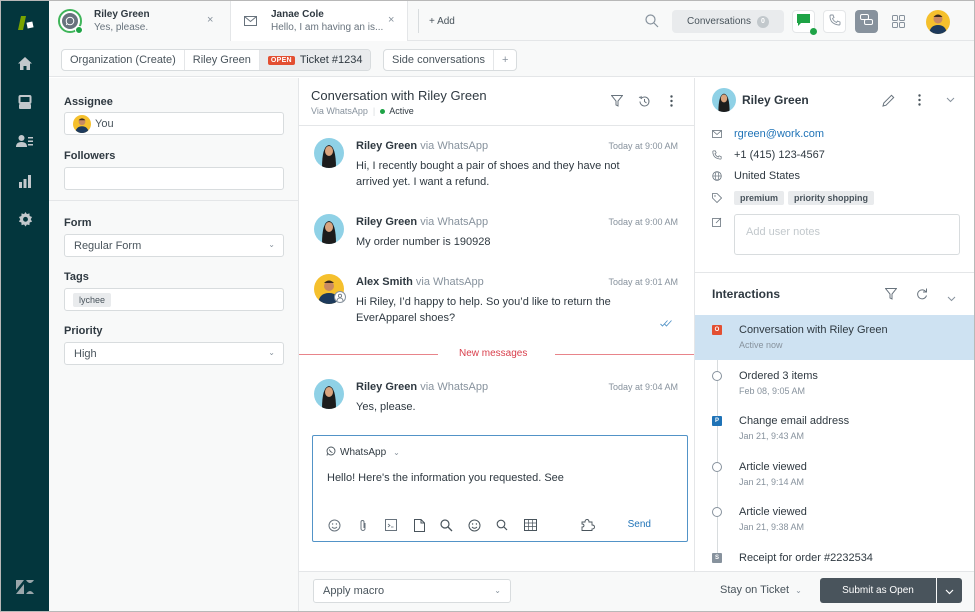  Describe the element at coordinates (439, 60) in the screenshot. I see `side-conversations-button: Side conversations` at that location.